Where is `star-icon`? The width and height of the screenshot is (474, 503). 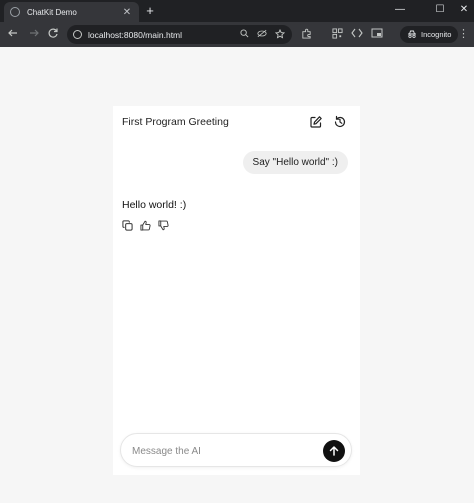 star-icon is located at coordinates (280, 34).